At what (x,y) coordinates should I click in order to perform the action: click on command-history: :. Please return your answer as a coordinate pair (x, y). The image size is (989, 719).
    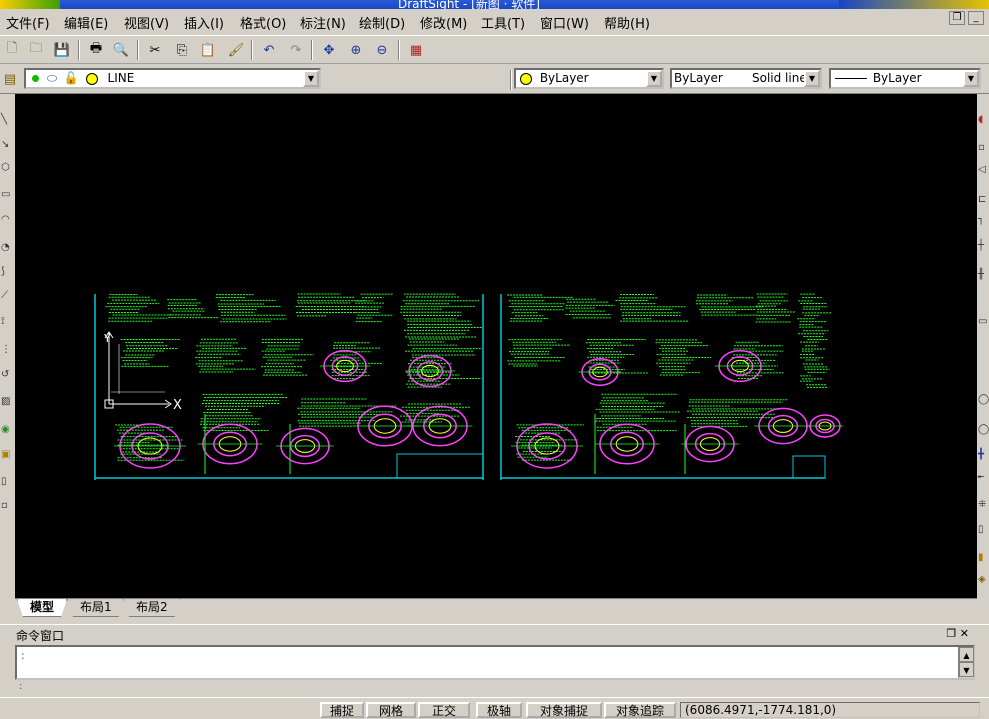
    Looking at the image, I should click on (495, 662).